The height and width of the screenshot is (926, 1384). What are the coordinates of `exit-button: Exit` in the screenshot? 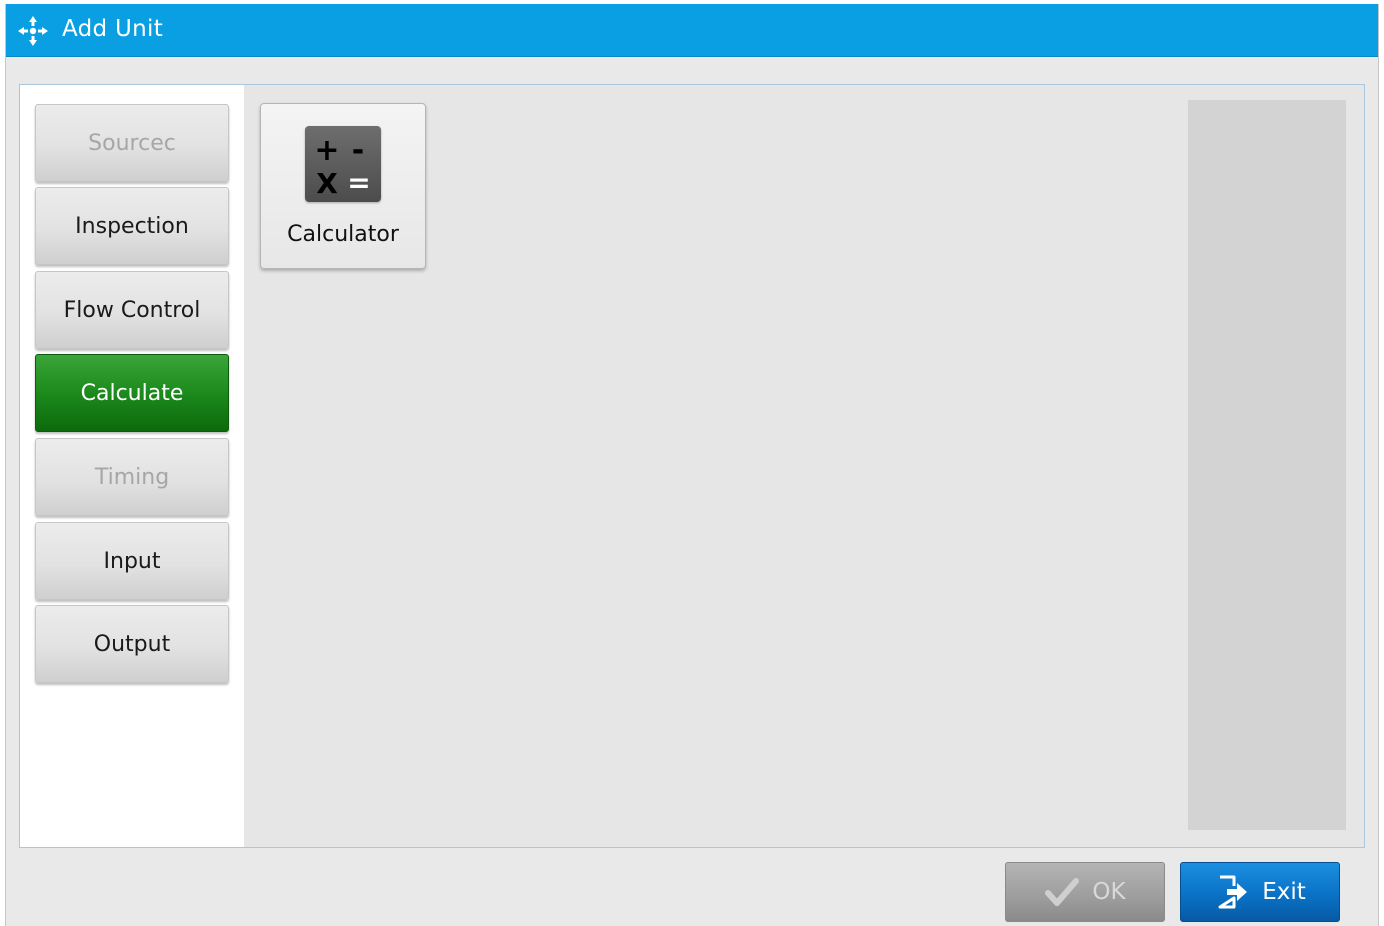 It's located at (1260, 892).